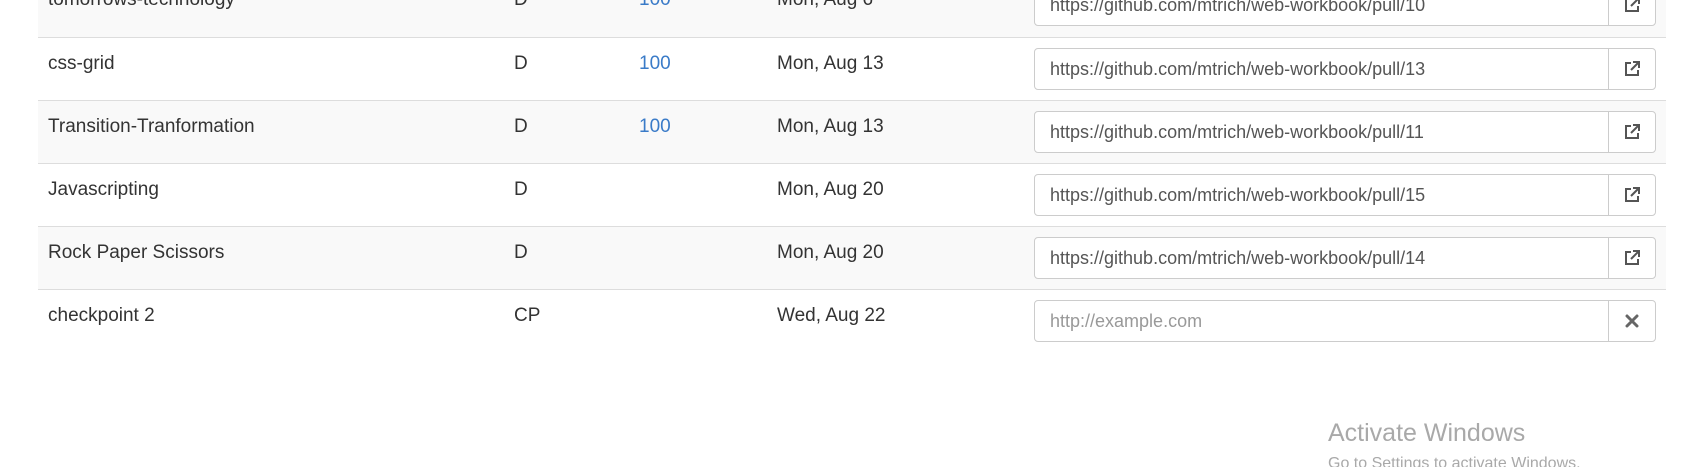  Describe the element at coordinates (1454, 461) in the screenshot. I see `watermark-subtitle: Go to Settings to activate Windows.` at that location.